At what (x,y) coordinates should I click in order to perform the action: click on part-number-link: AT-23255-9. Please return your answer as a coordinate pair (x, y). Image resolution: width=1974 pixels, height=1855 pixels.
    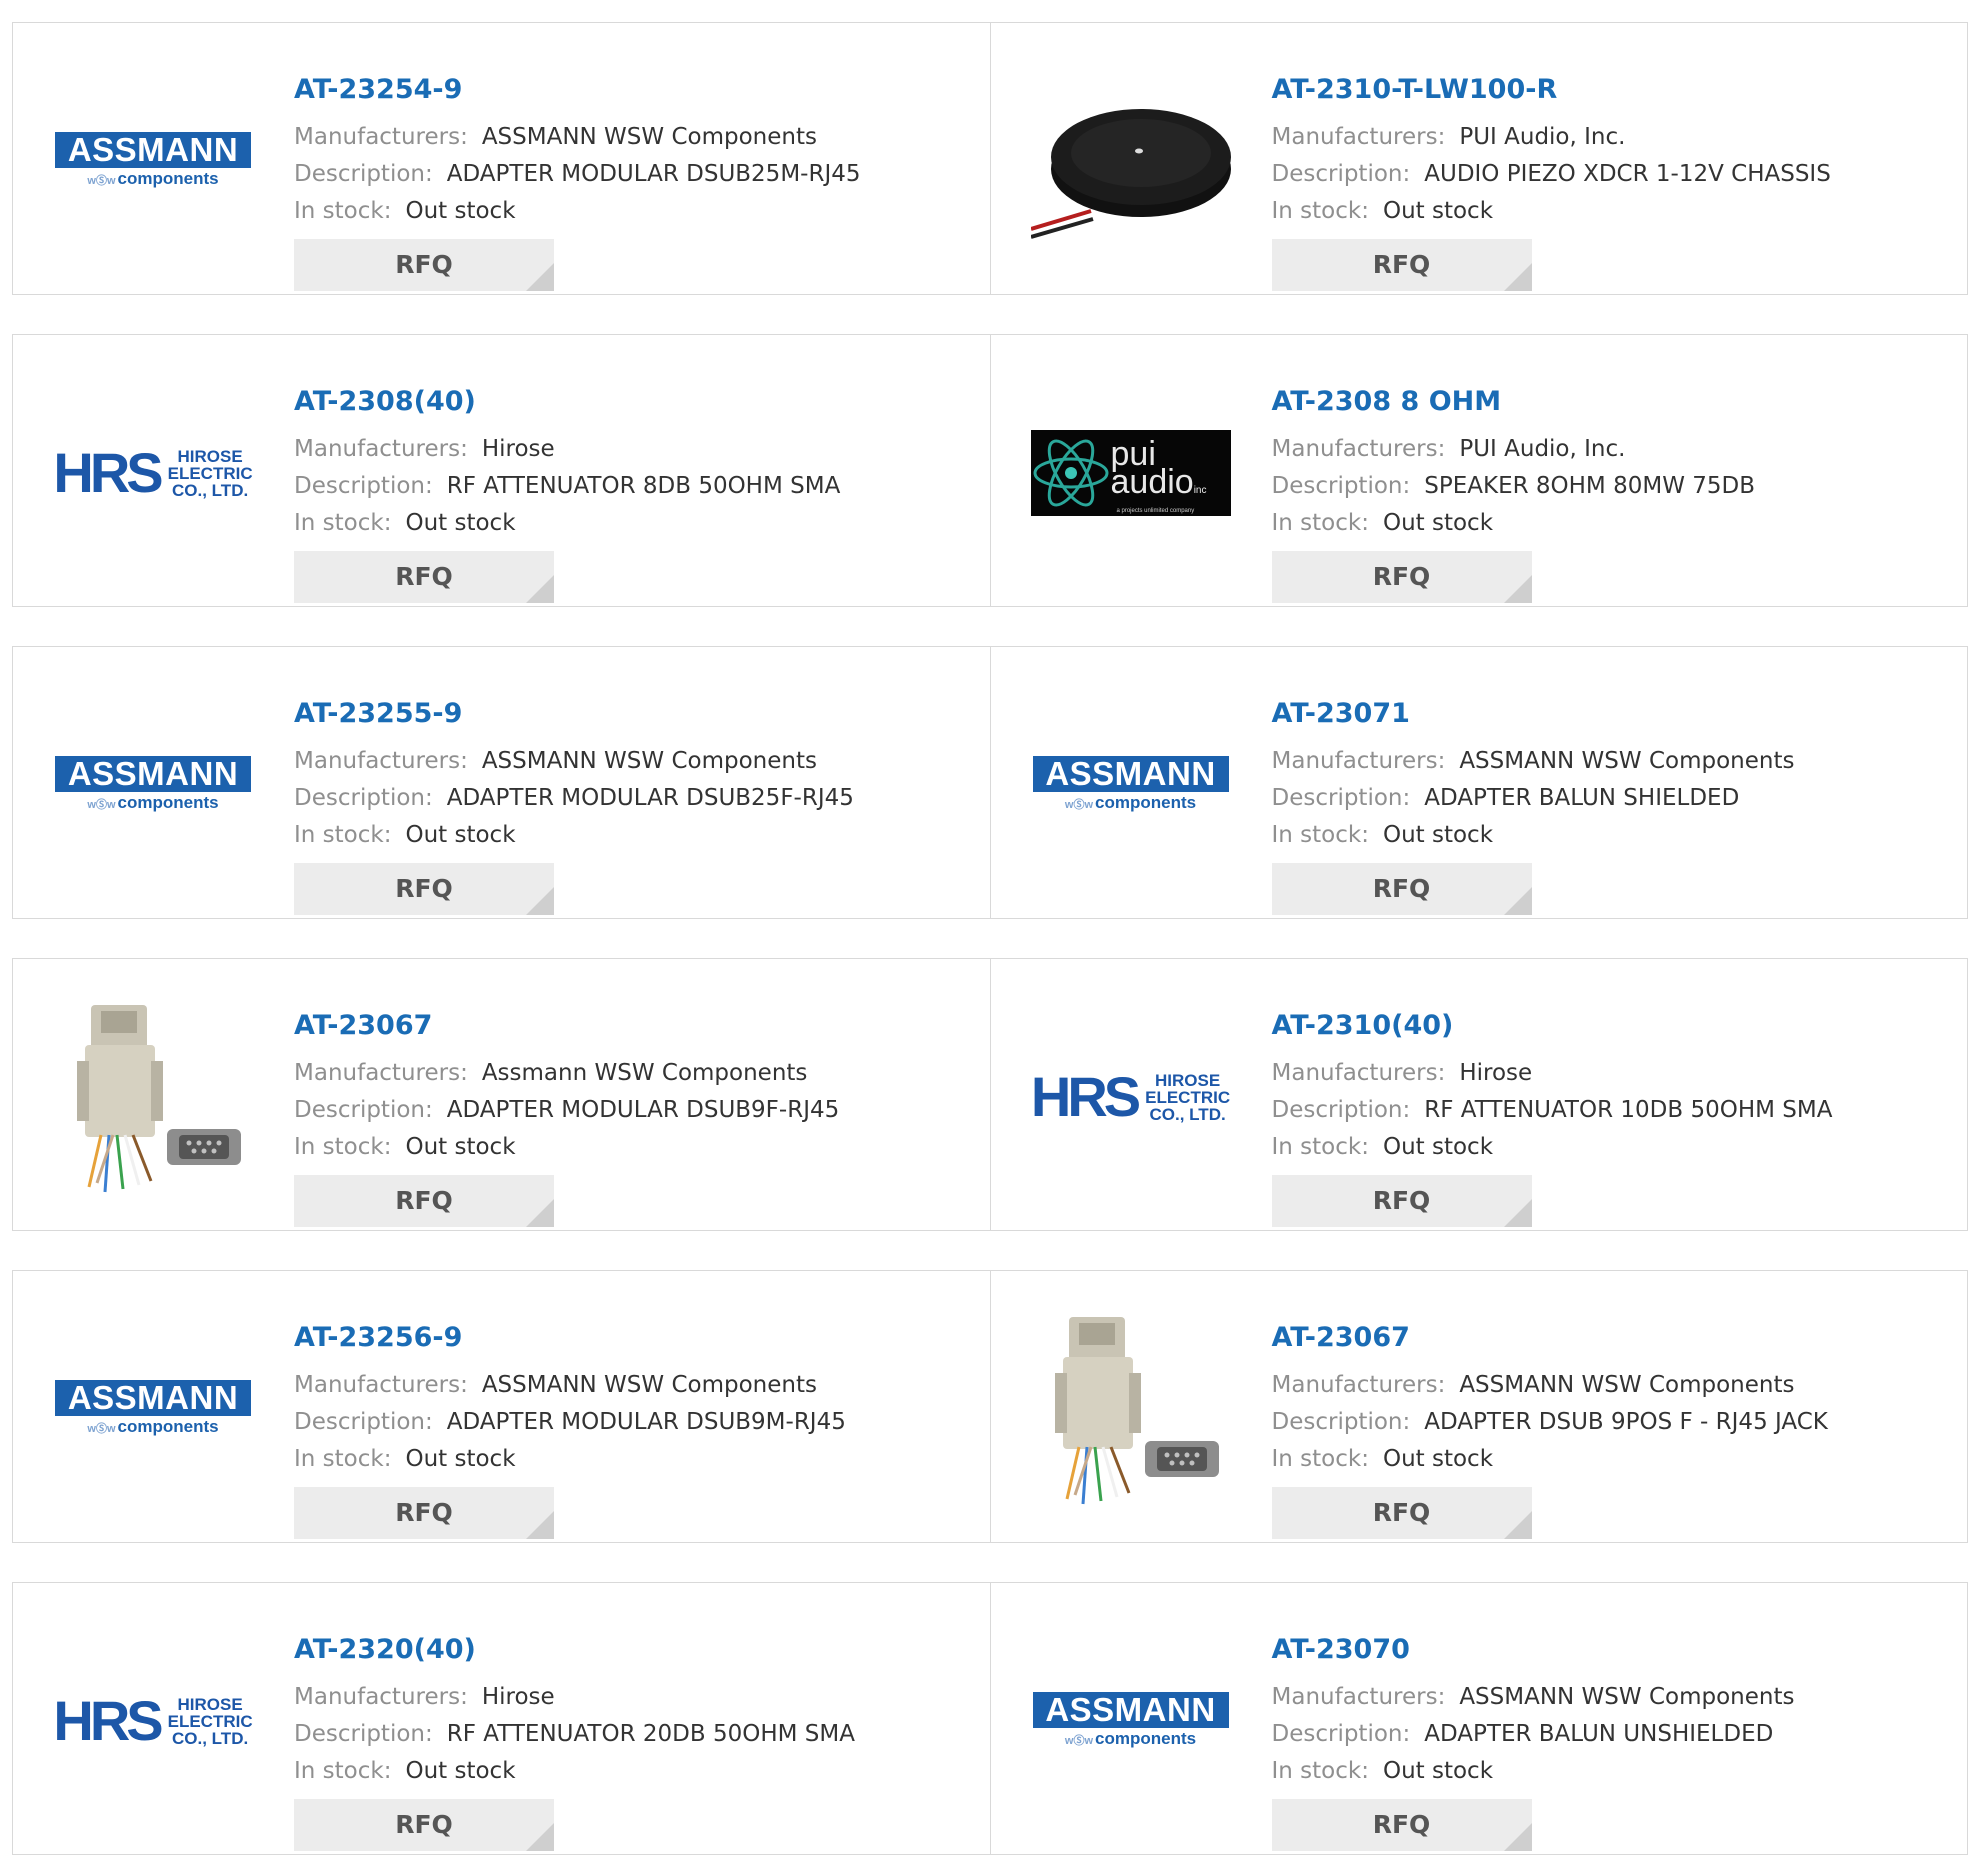
    Looking at the image, I should click on (637, 714).